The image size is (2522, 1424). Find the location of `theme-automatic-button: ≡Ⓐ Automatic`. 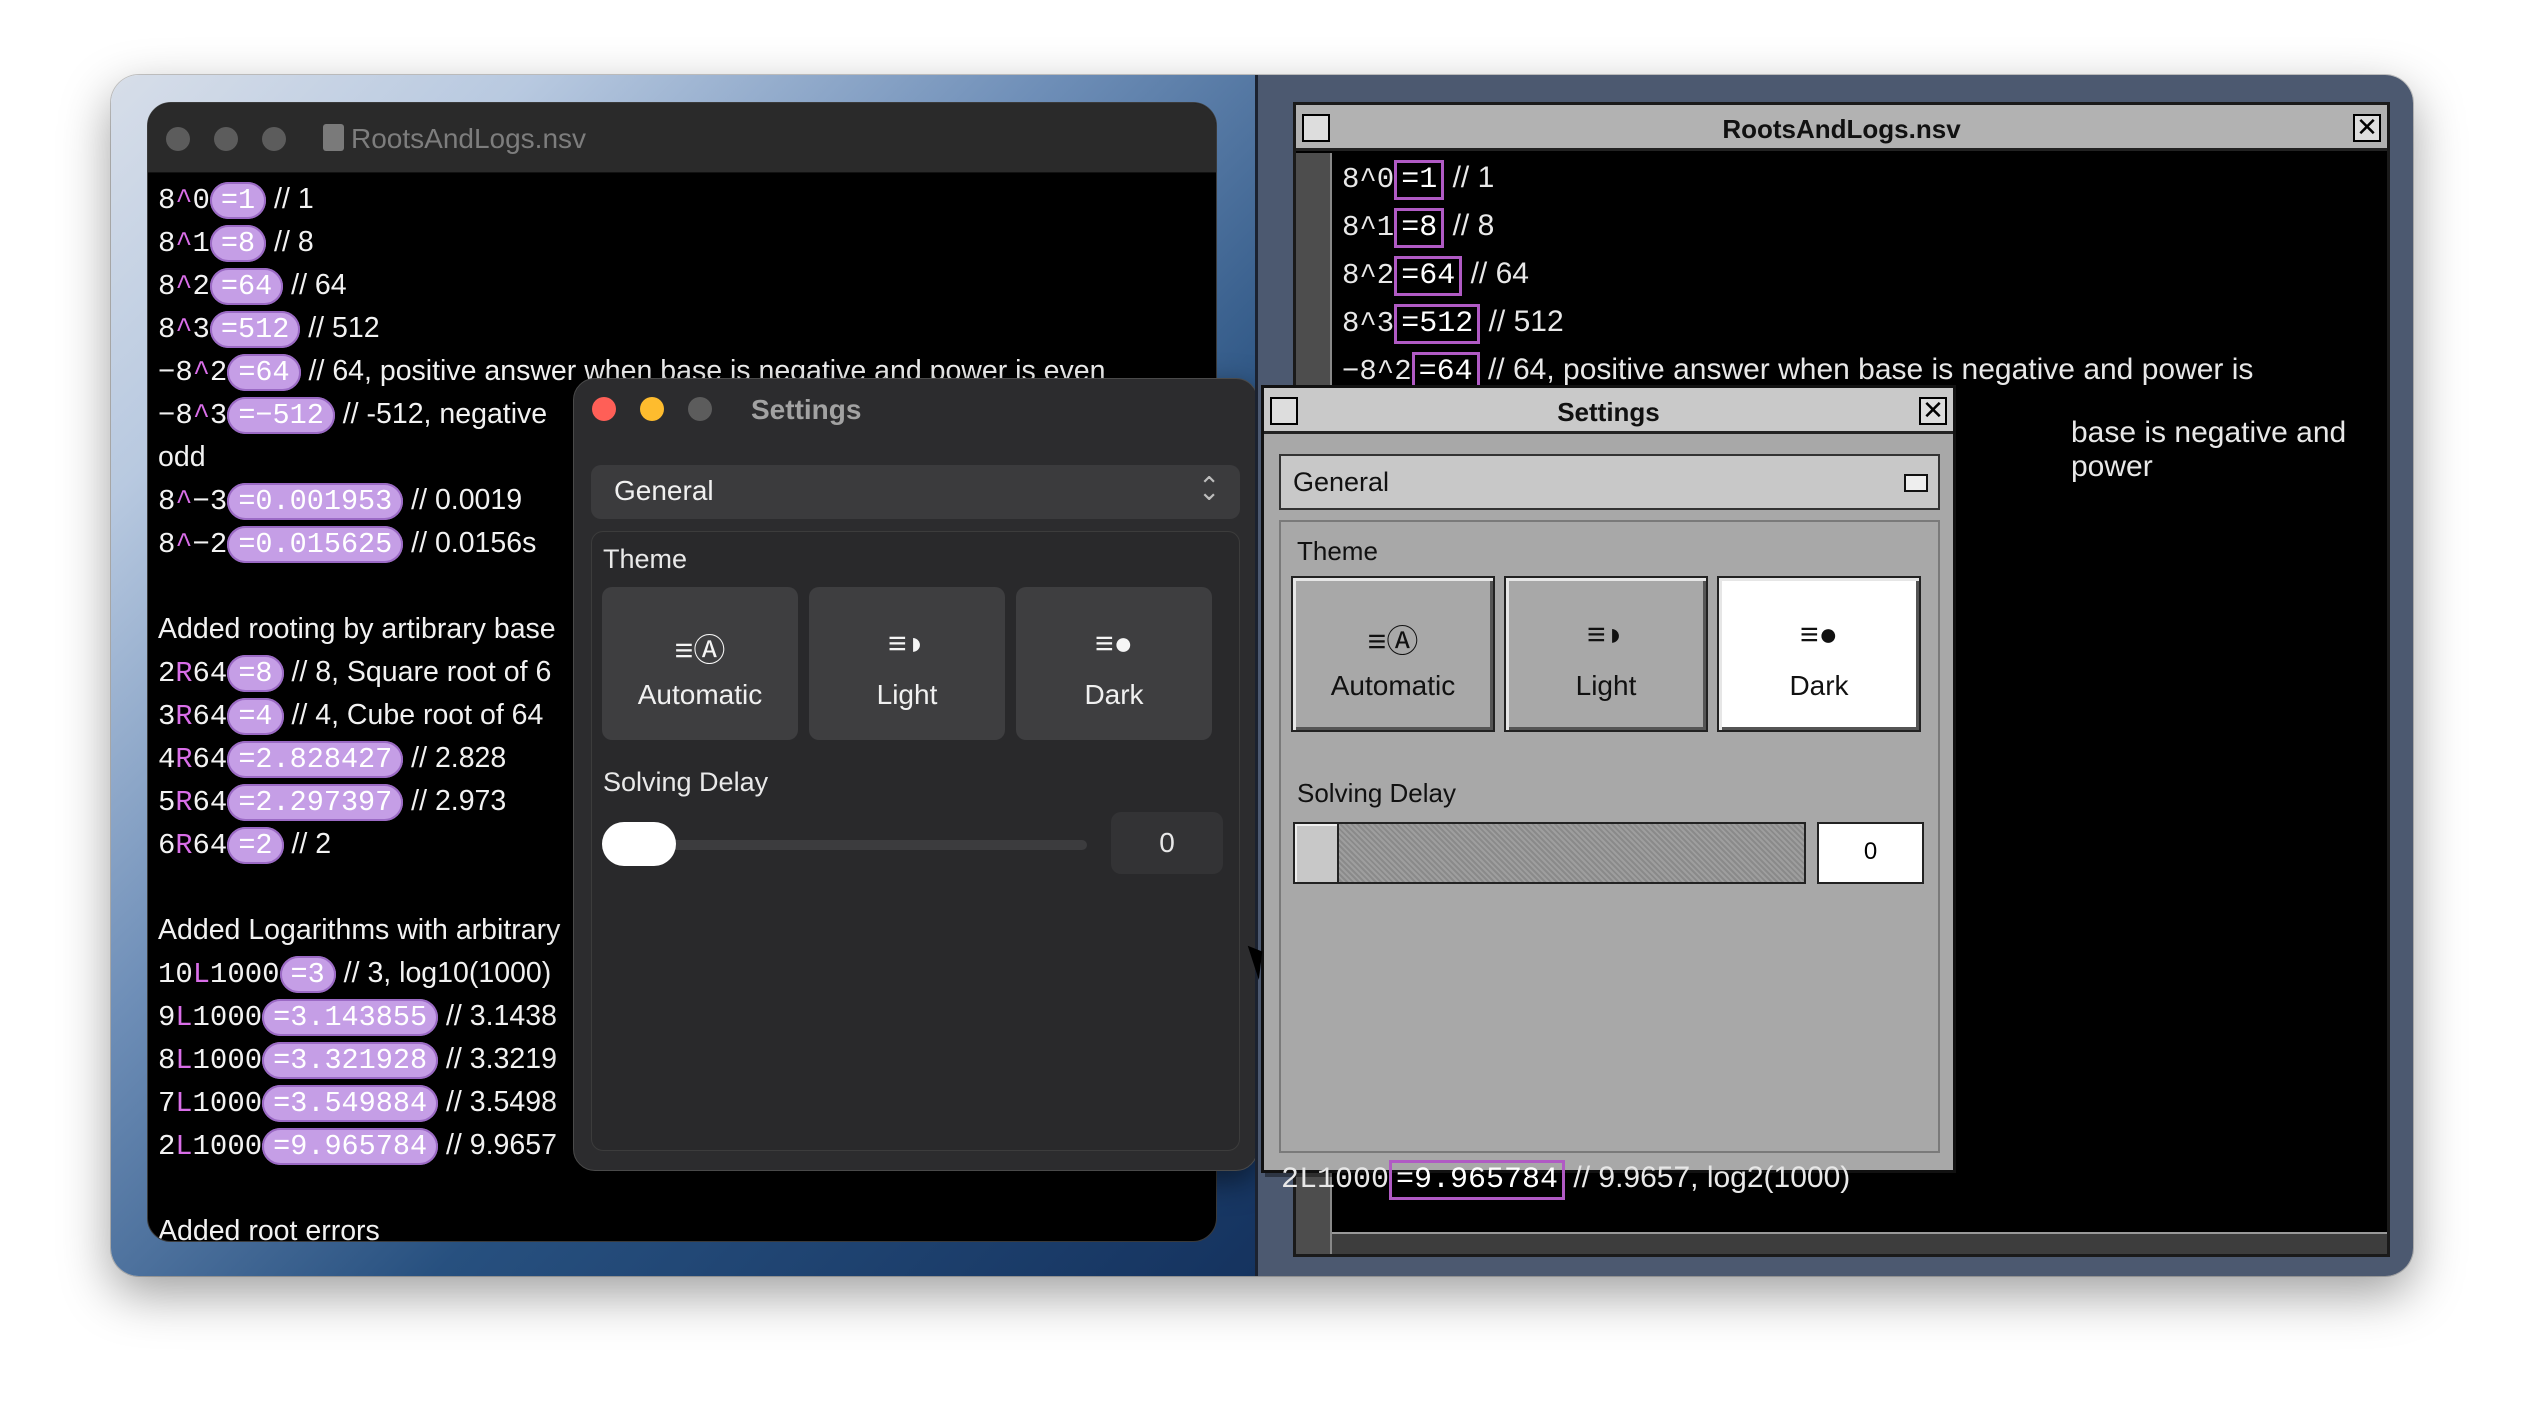

theme-automatic-button: ≡Ⓐ Automatic is located at coordinates (700, 663).